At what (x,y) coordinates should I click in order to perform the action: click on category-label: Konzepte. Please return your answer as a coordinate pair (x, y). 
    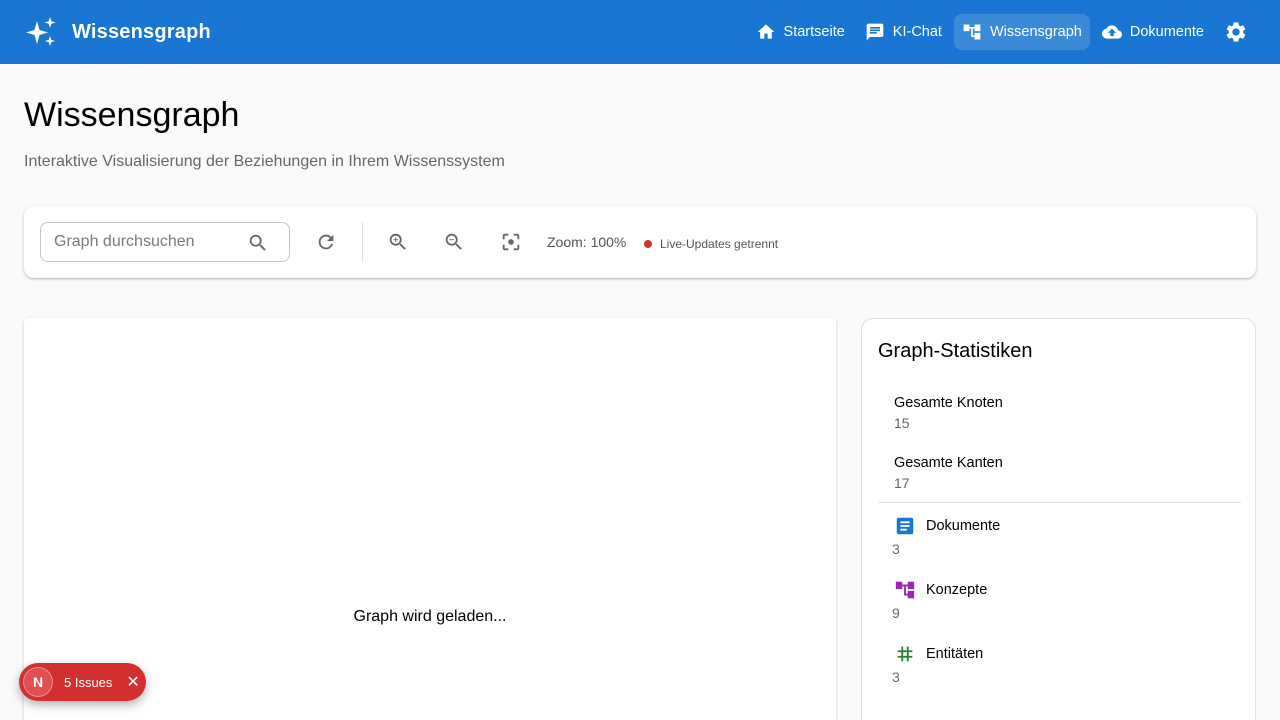
    Looking at the image, I should click on (957, 590).